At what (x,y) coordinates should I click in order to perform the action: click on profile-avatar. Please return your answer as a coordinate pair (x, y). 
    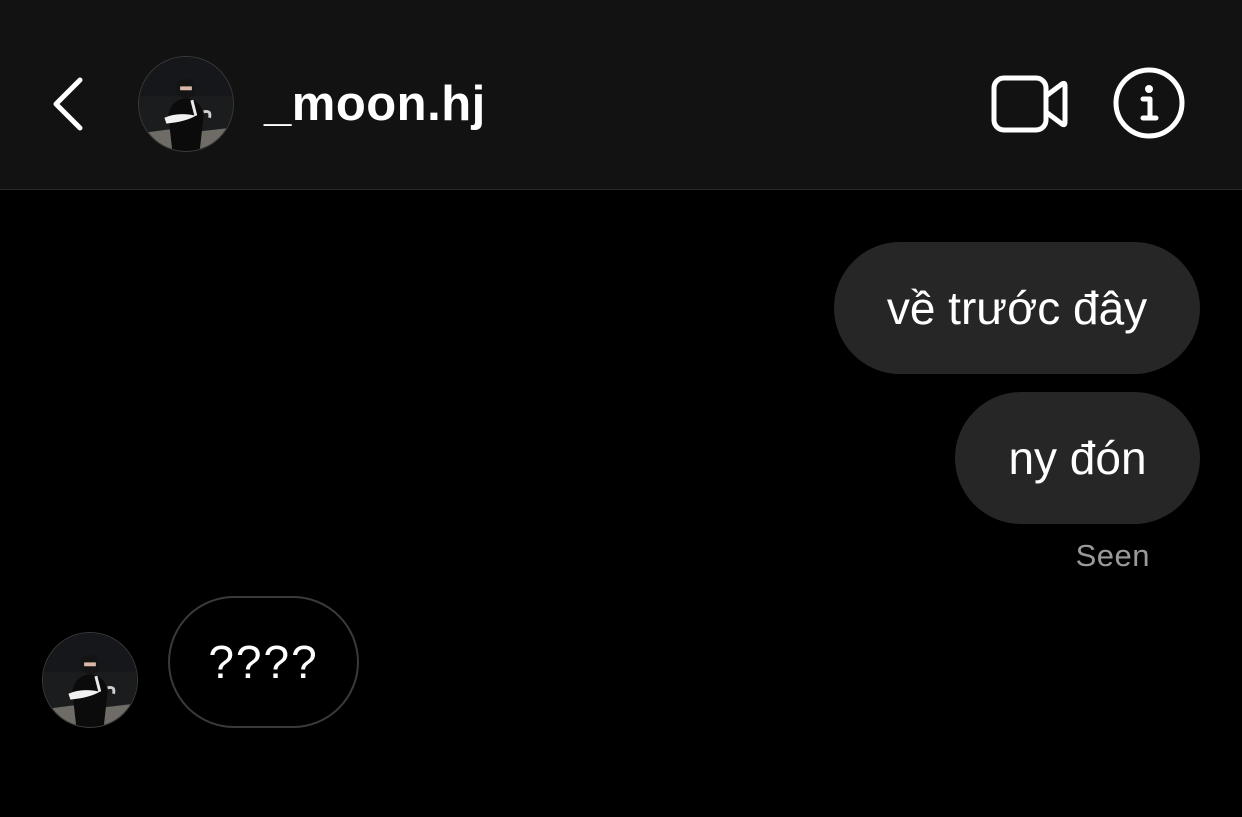
    Looking at the image, I should click on (186, 104).